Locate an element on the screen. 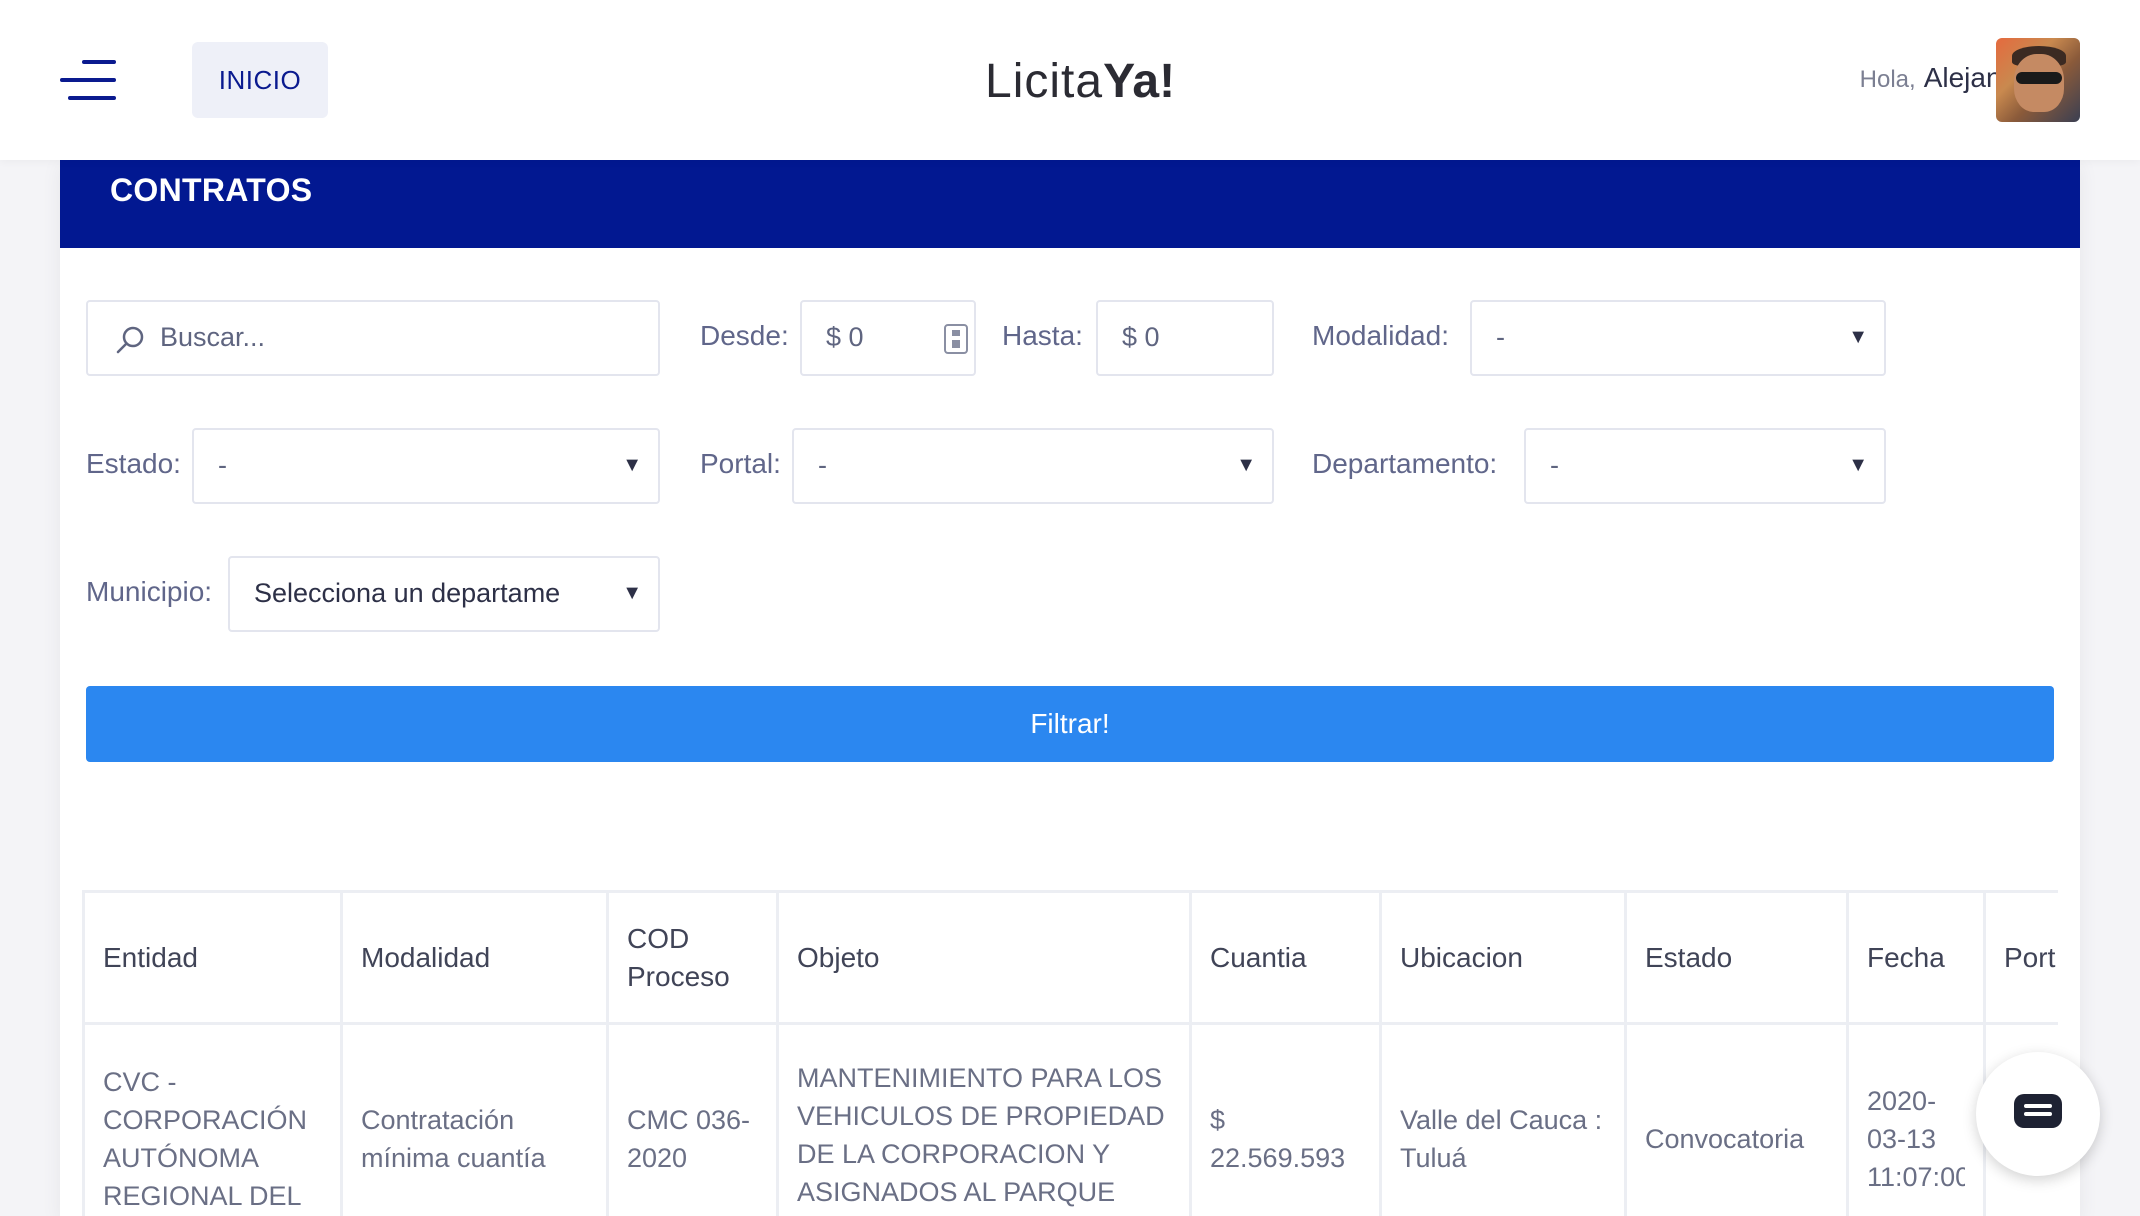 The image size is (2140, 1216). column-header-estado: Estado is located at coordinates (1736, 957).